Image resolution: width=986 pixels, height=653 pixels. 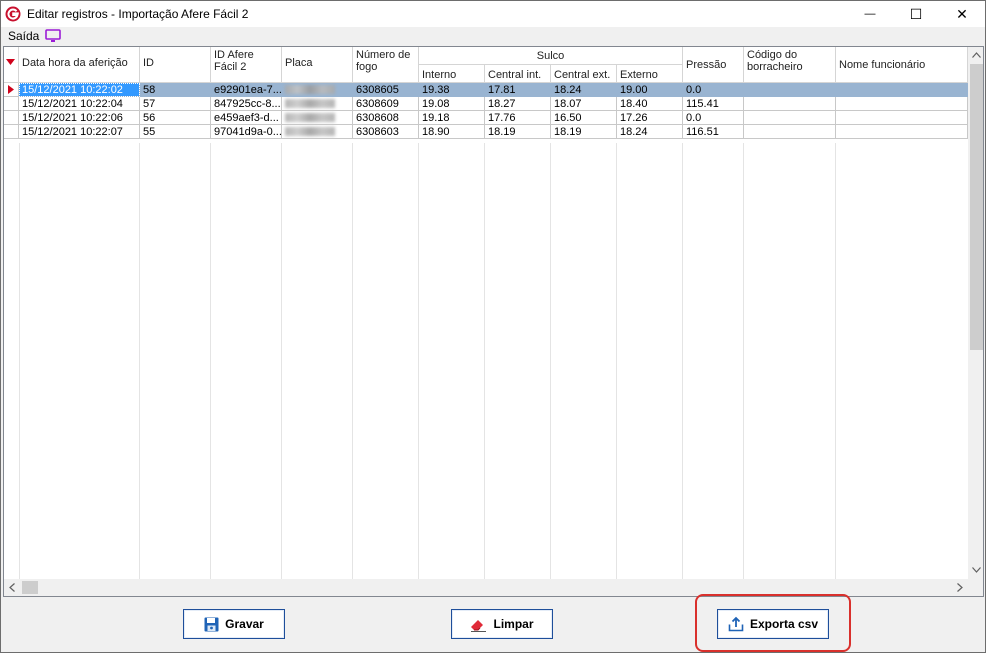 What do you see at coordinates (713, 104) in the screenshot?
I see `cell-pressao: 115.41` at bounding box center [713, 104].